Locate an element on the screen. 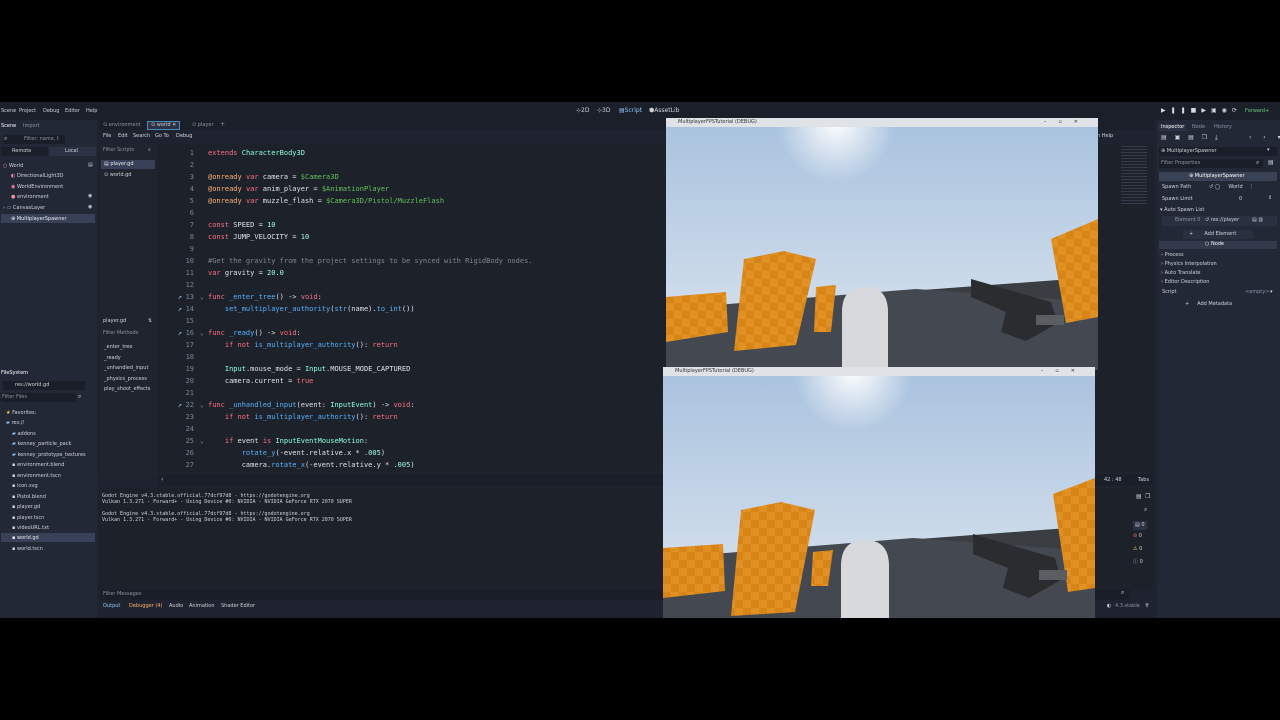 The height and width of the screenshot is (720, 1280). count-log: ▤ 0 is located at coordinates (1140, 525).